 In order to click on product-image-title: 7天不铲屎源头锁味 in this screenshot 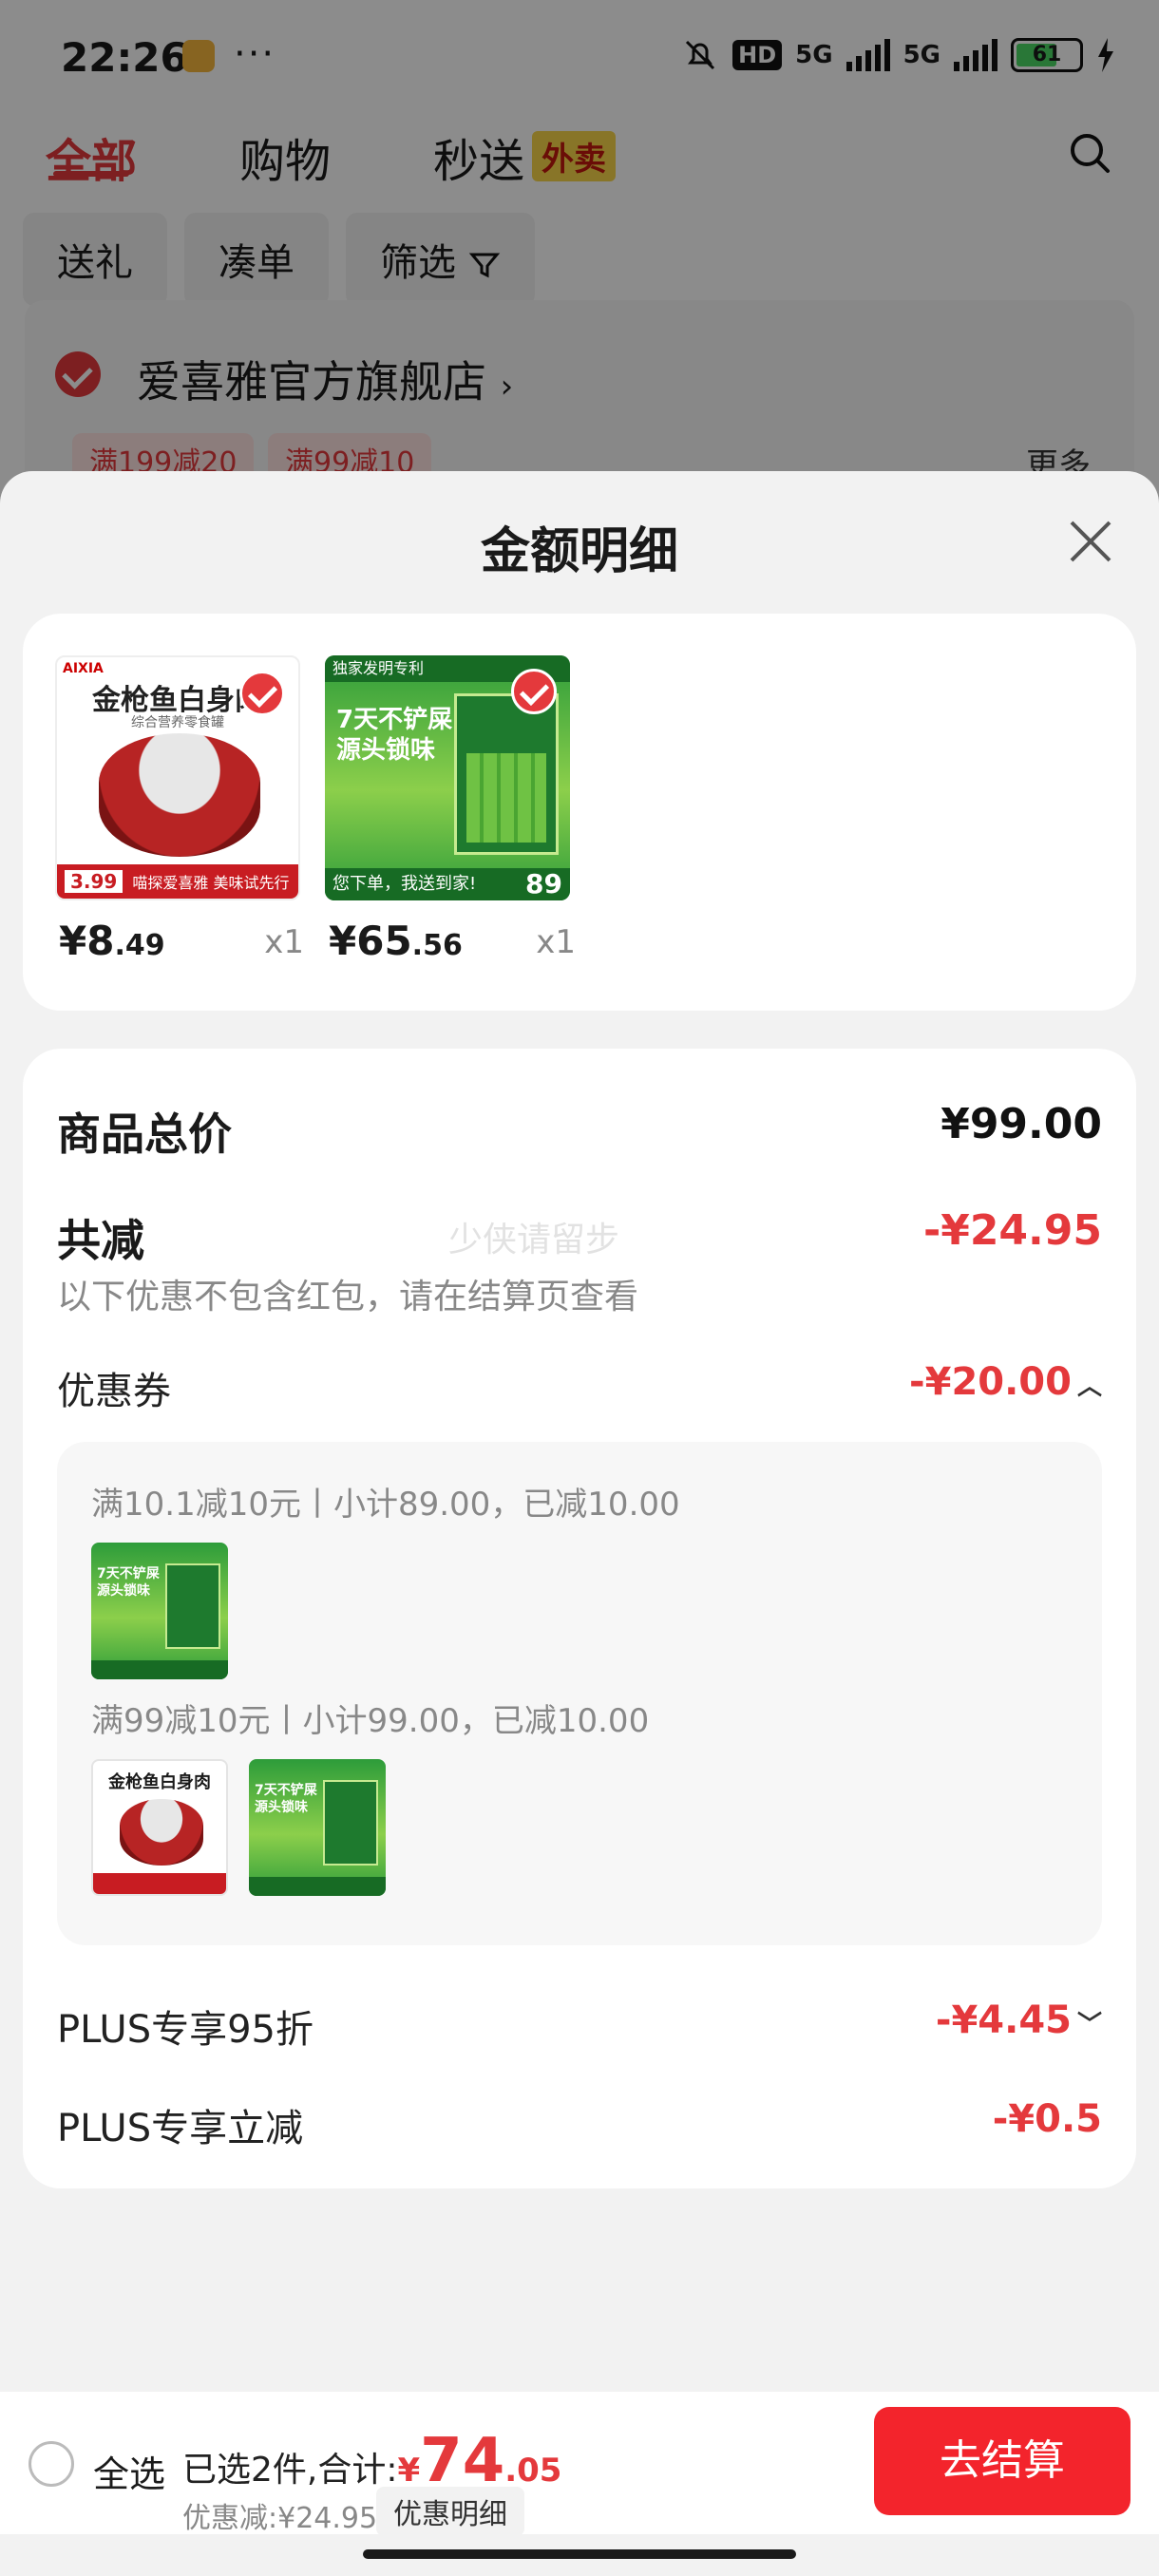, I will do `click(394, 735)`.